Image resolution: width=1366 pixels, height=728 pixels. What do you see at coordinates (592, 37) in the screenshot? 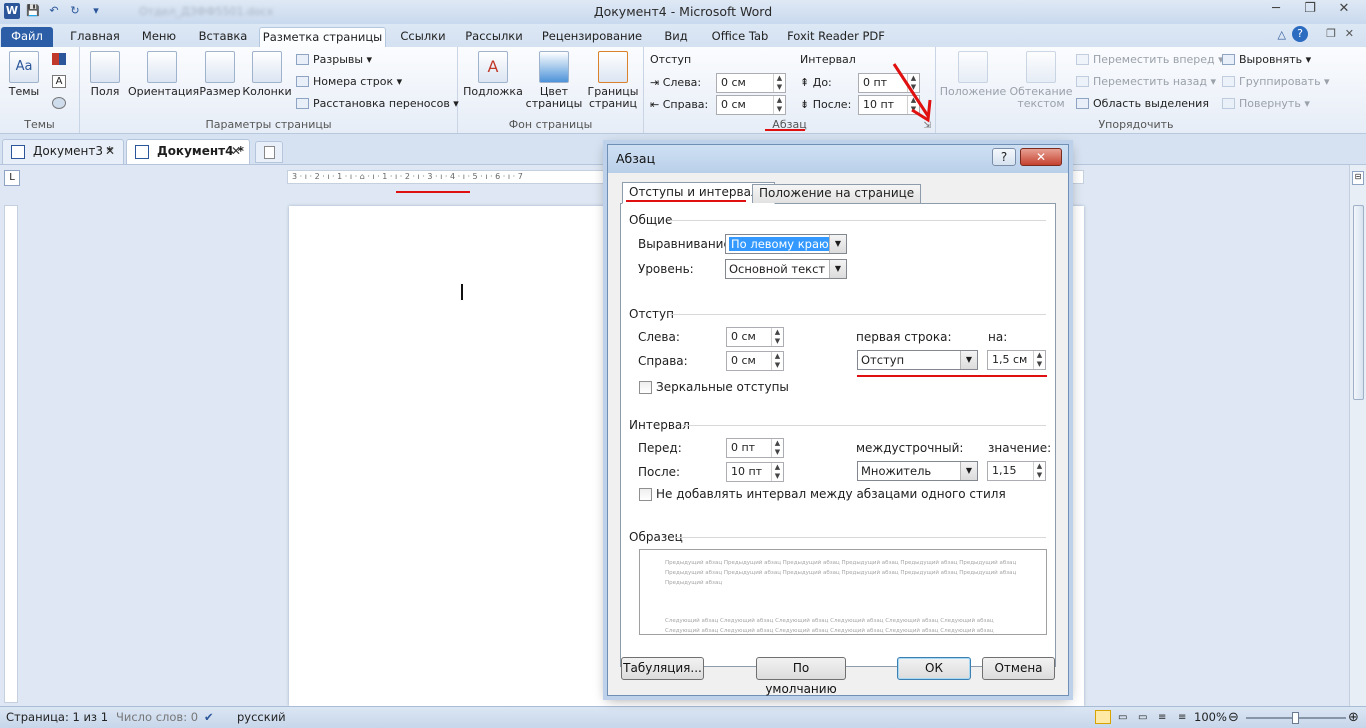
I see `tab-review: Рецензирование` at bounding box center [592, 37].